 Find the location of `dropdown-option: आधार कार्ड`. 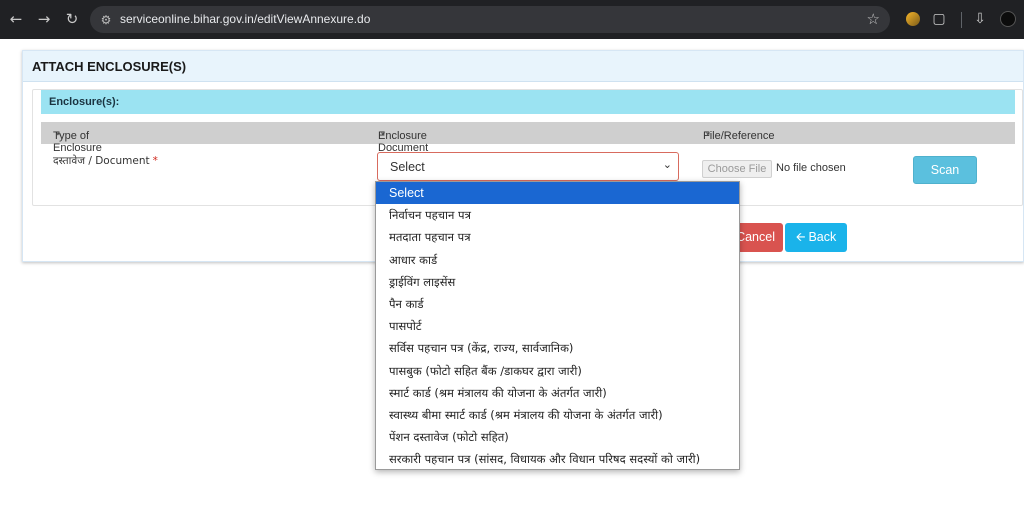

dropdown-option: आधार कार्ड is located at coordinates (557, 260).